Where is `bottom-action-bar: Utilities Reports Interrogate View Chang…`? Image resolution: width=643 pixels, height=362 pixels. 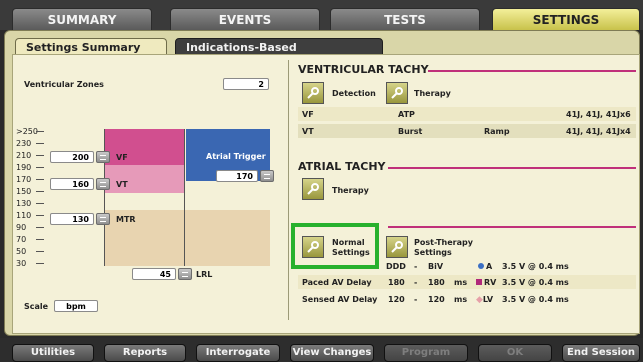 bottom-action-bar: Utilities Reports Interrogate View Chang… is located at coordinates (321, 350).